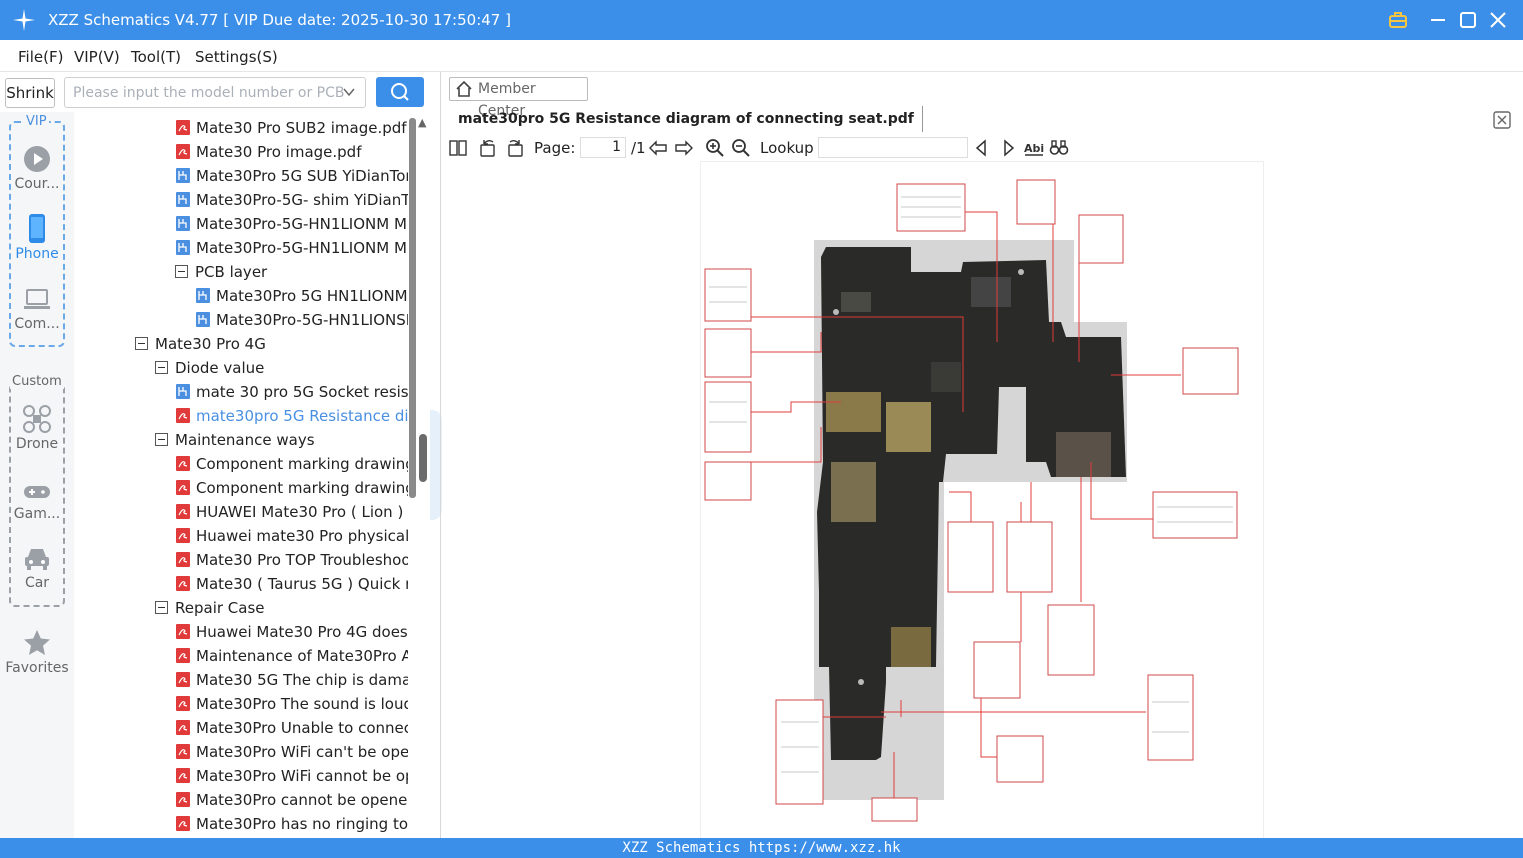 The width and height of the screenshot is (1523, 858). I want to click on tree-item: Mate30 Pro TOP Troubleshootii, so click(292, 560).